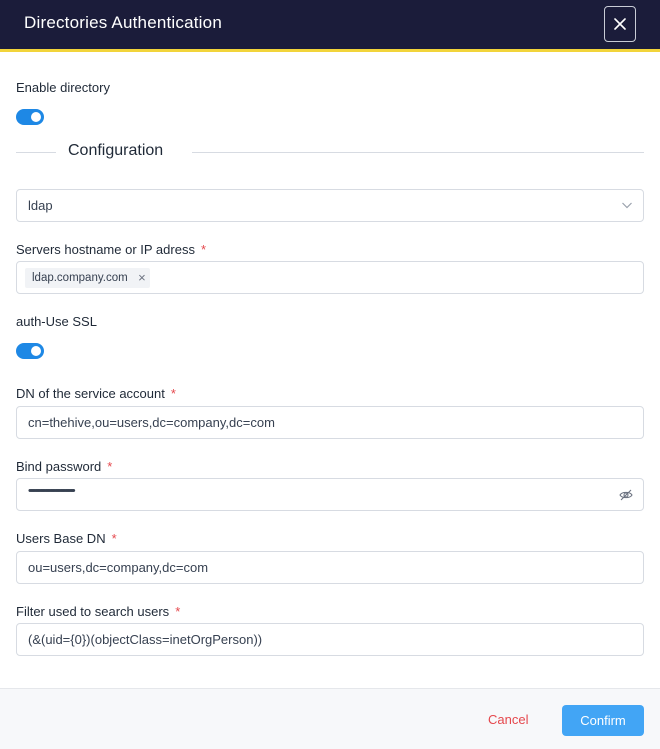 This screenshot has width=660, height=749. I want to click on dialog-header: Directories Authentication, so click(330, 26).